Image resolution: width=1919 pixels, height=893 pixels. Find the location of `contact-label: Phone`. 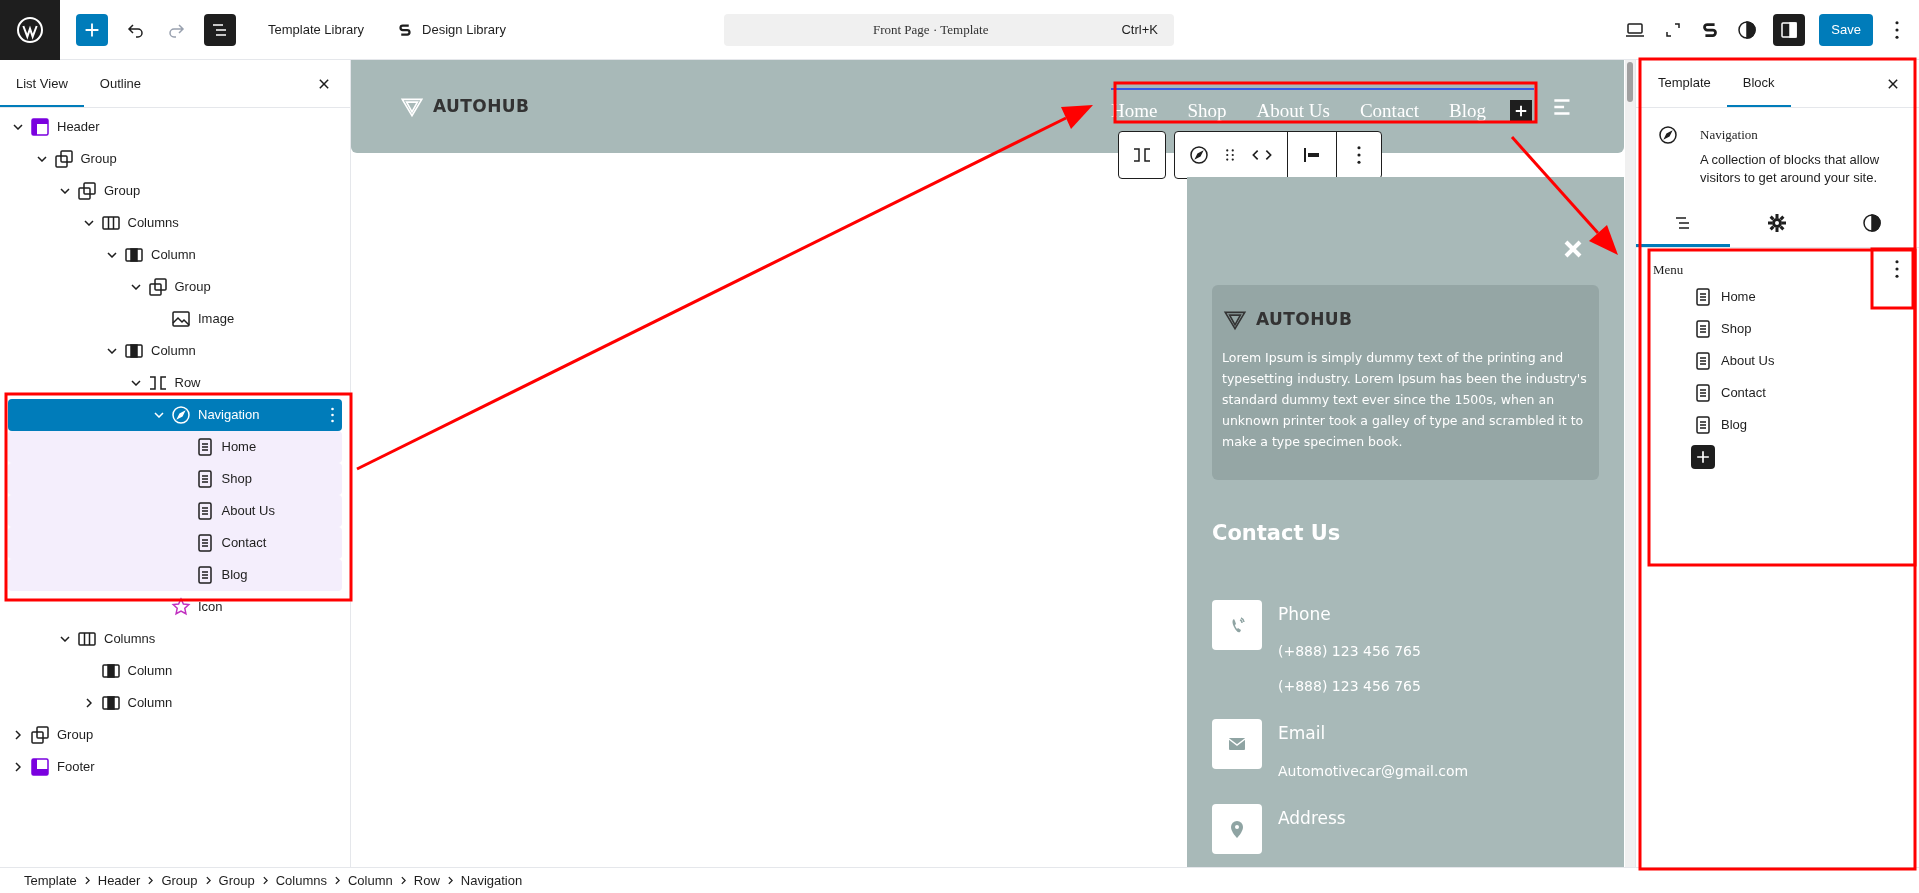

contact-label: Phone is located at coordinates (1305, 614).